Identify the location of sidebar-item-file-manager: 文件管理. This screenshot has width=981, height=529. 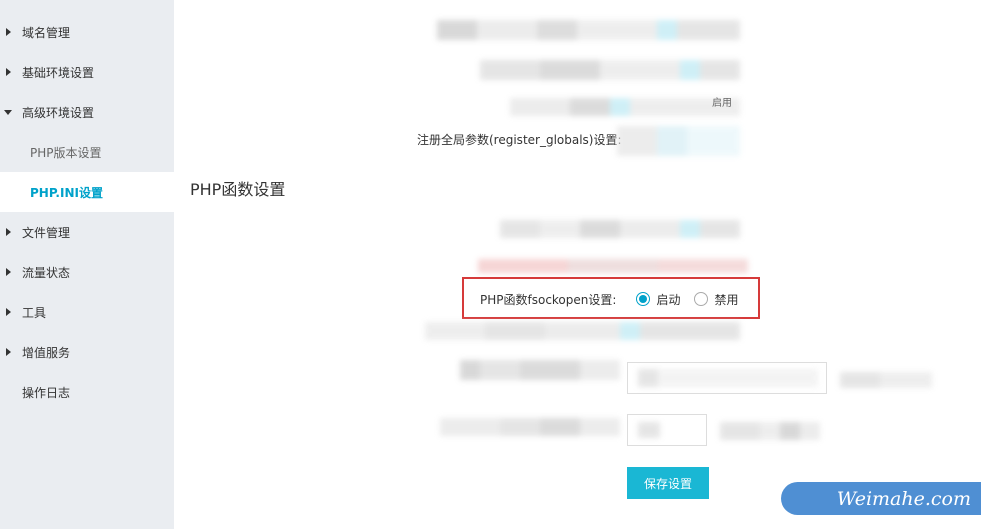
(87, 232).